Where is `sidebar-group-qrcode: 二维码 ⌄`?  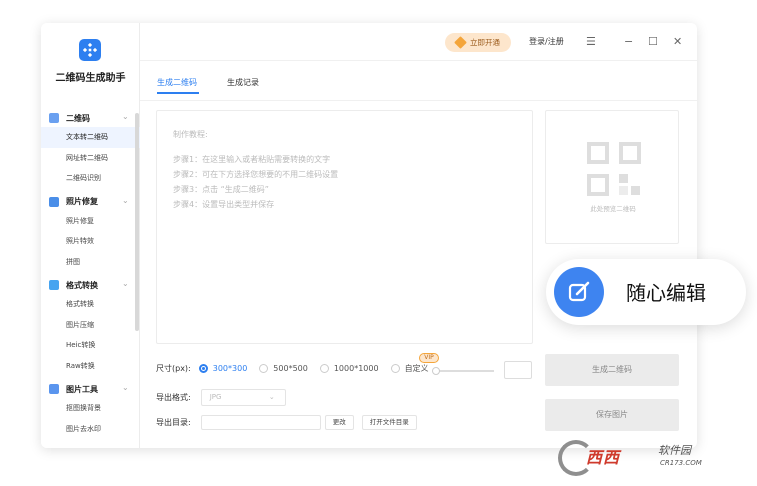
sidebar-group-qrcode: 二维码 ⌄ is located at coordinates (90, 118).